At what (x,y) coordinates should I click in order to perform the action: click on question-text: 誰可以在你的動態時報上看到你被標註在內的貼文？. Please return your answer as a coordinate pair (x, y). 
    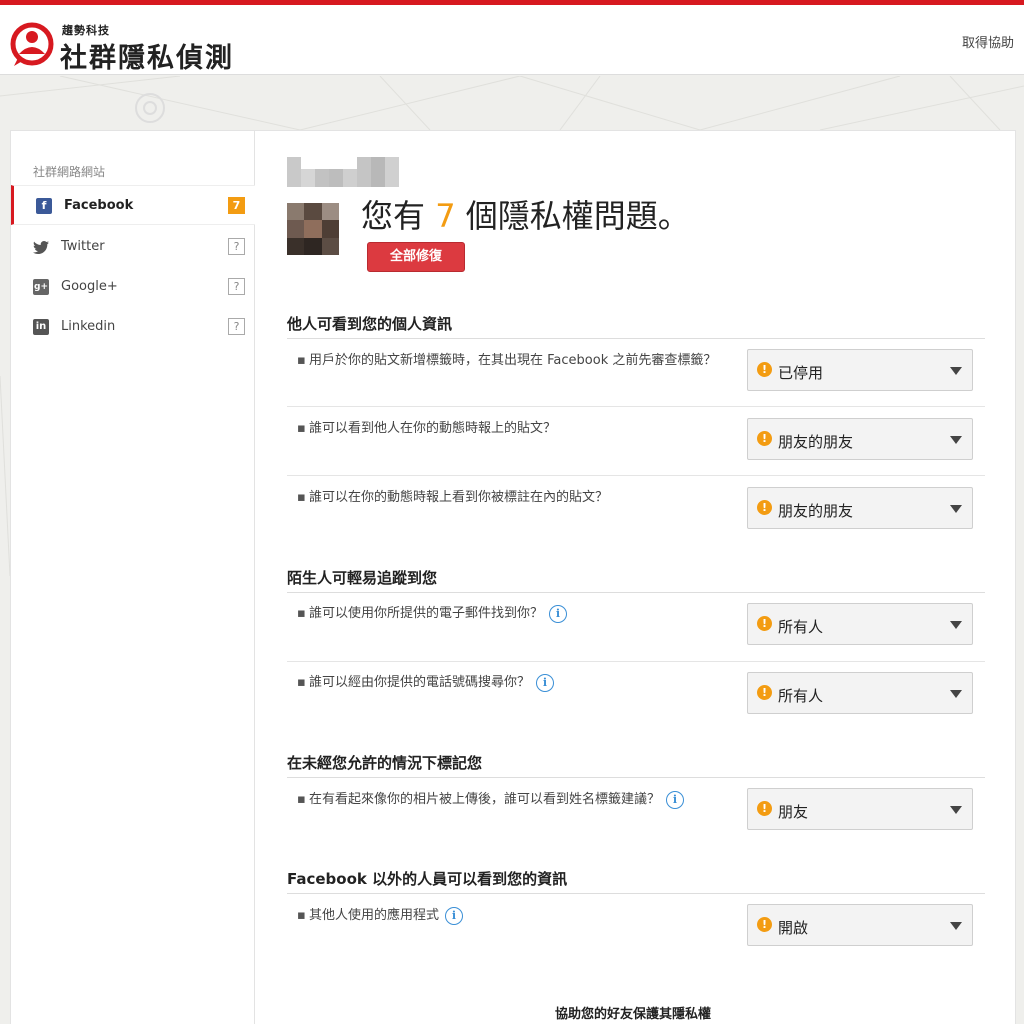
    Looking at the image, I should click on (459, 497).